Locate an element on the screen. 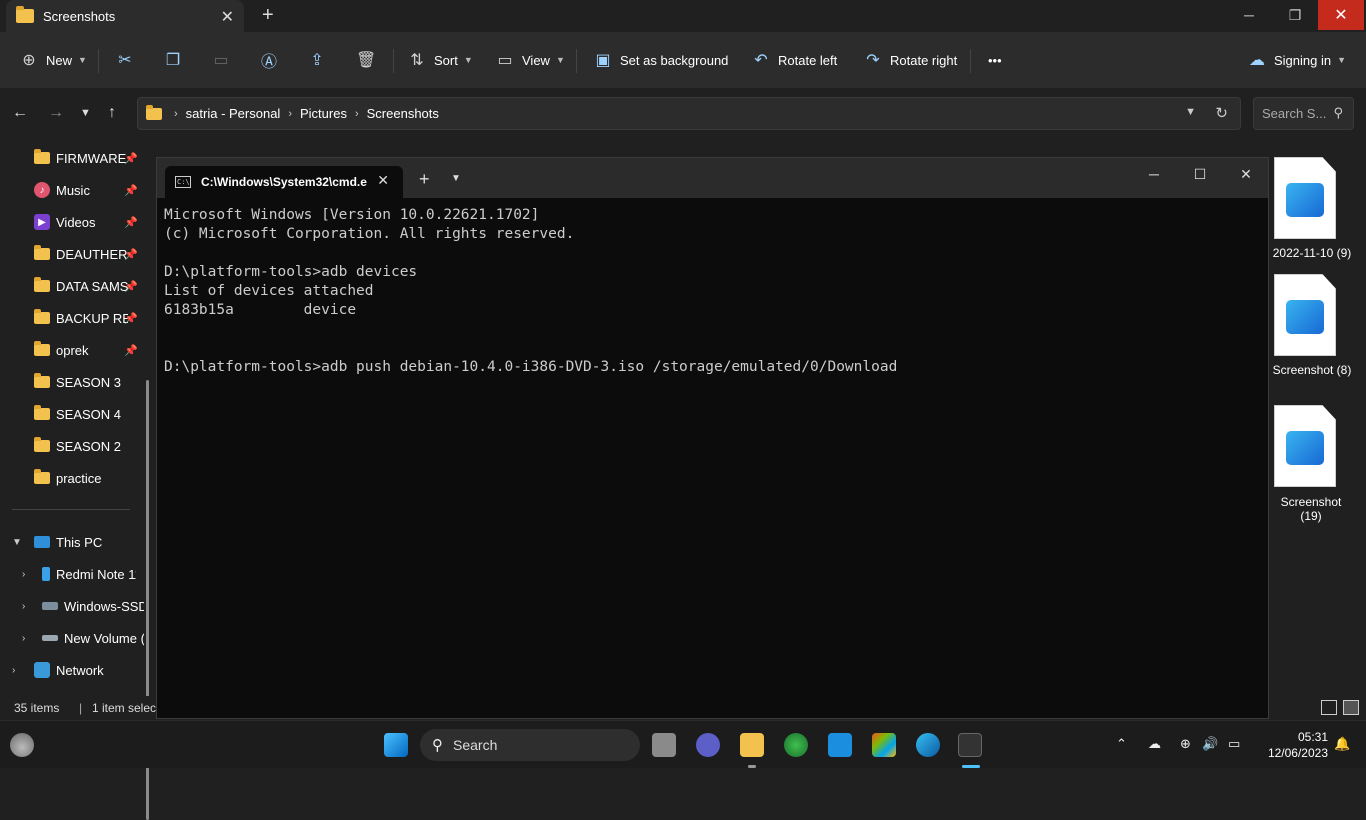 This screenshot has height=820, width=1366. sidebar-item-this-pc: This PC is located at coordinates (75, 542).